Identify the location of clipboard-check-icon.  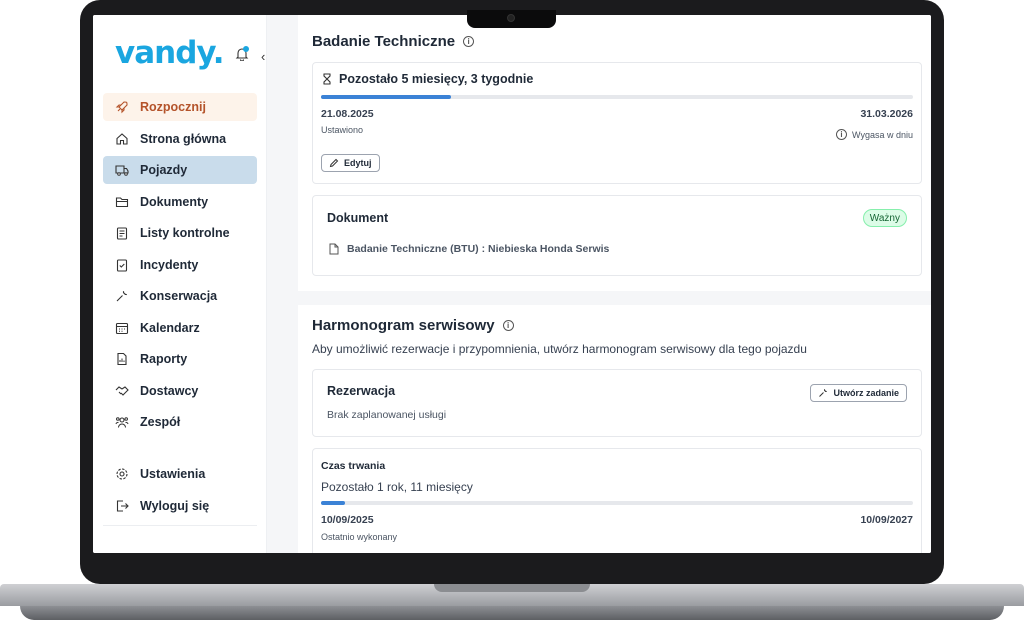
(122, 265).